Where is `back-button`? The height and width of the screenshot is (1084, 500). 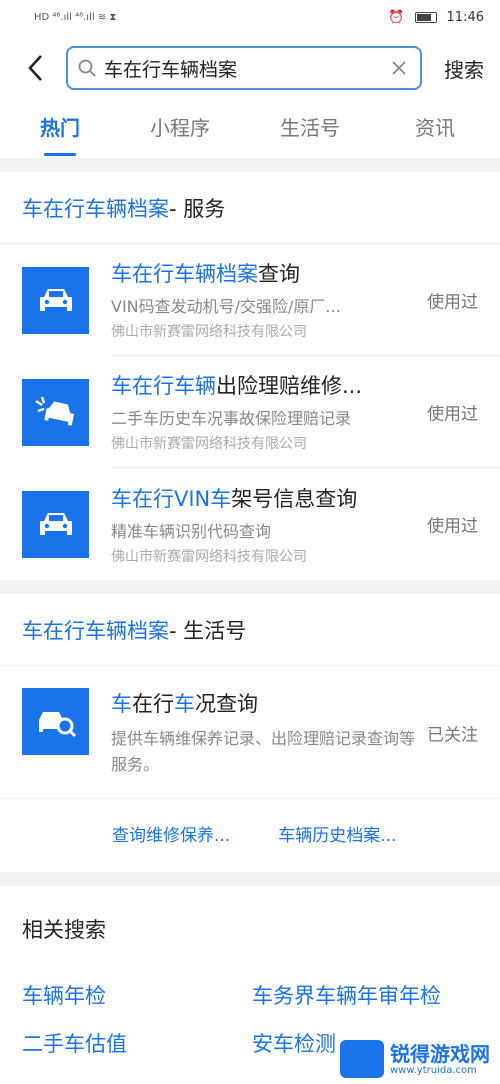 back-button is located at coordinates (35, 68).